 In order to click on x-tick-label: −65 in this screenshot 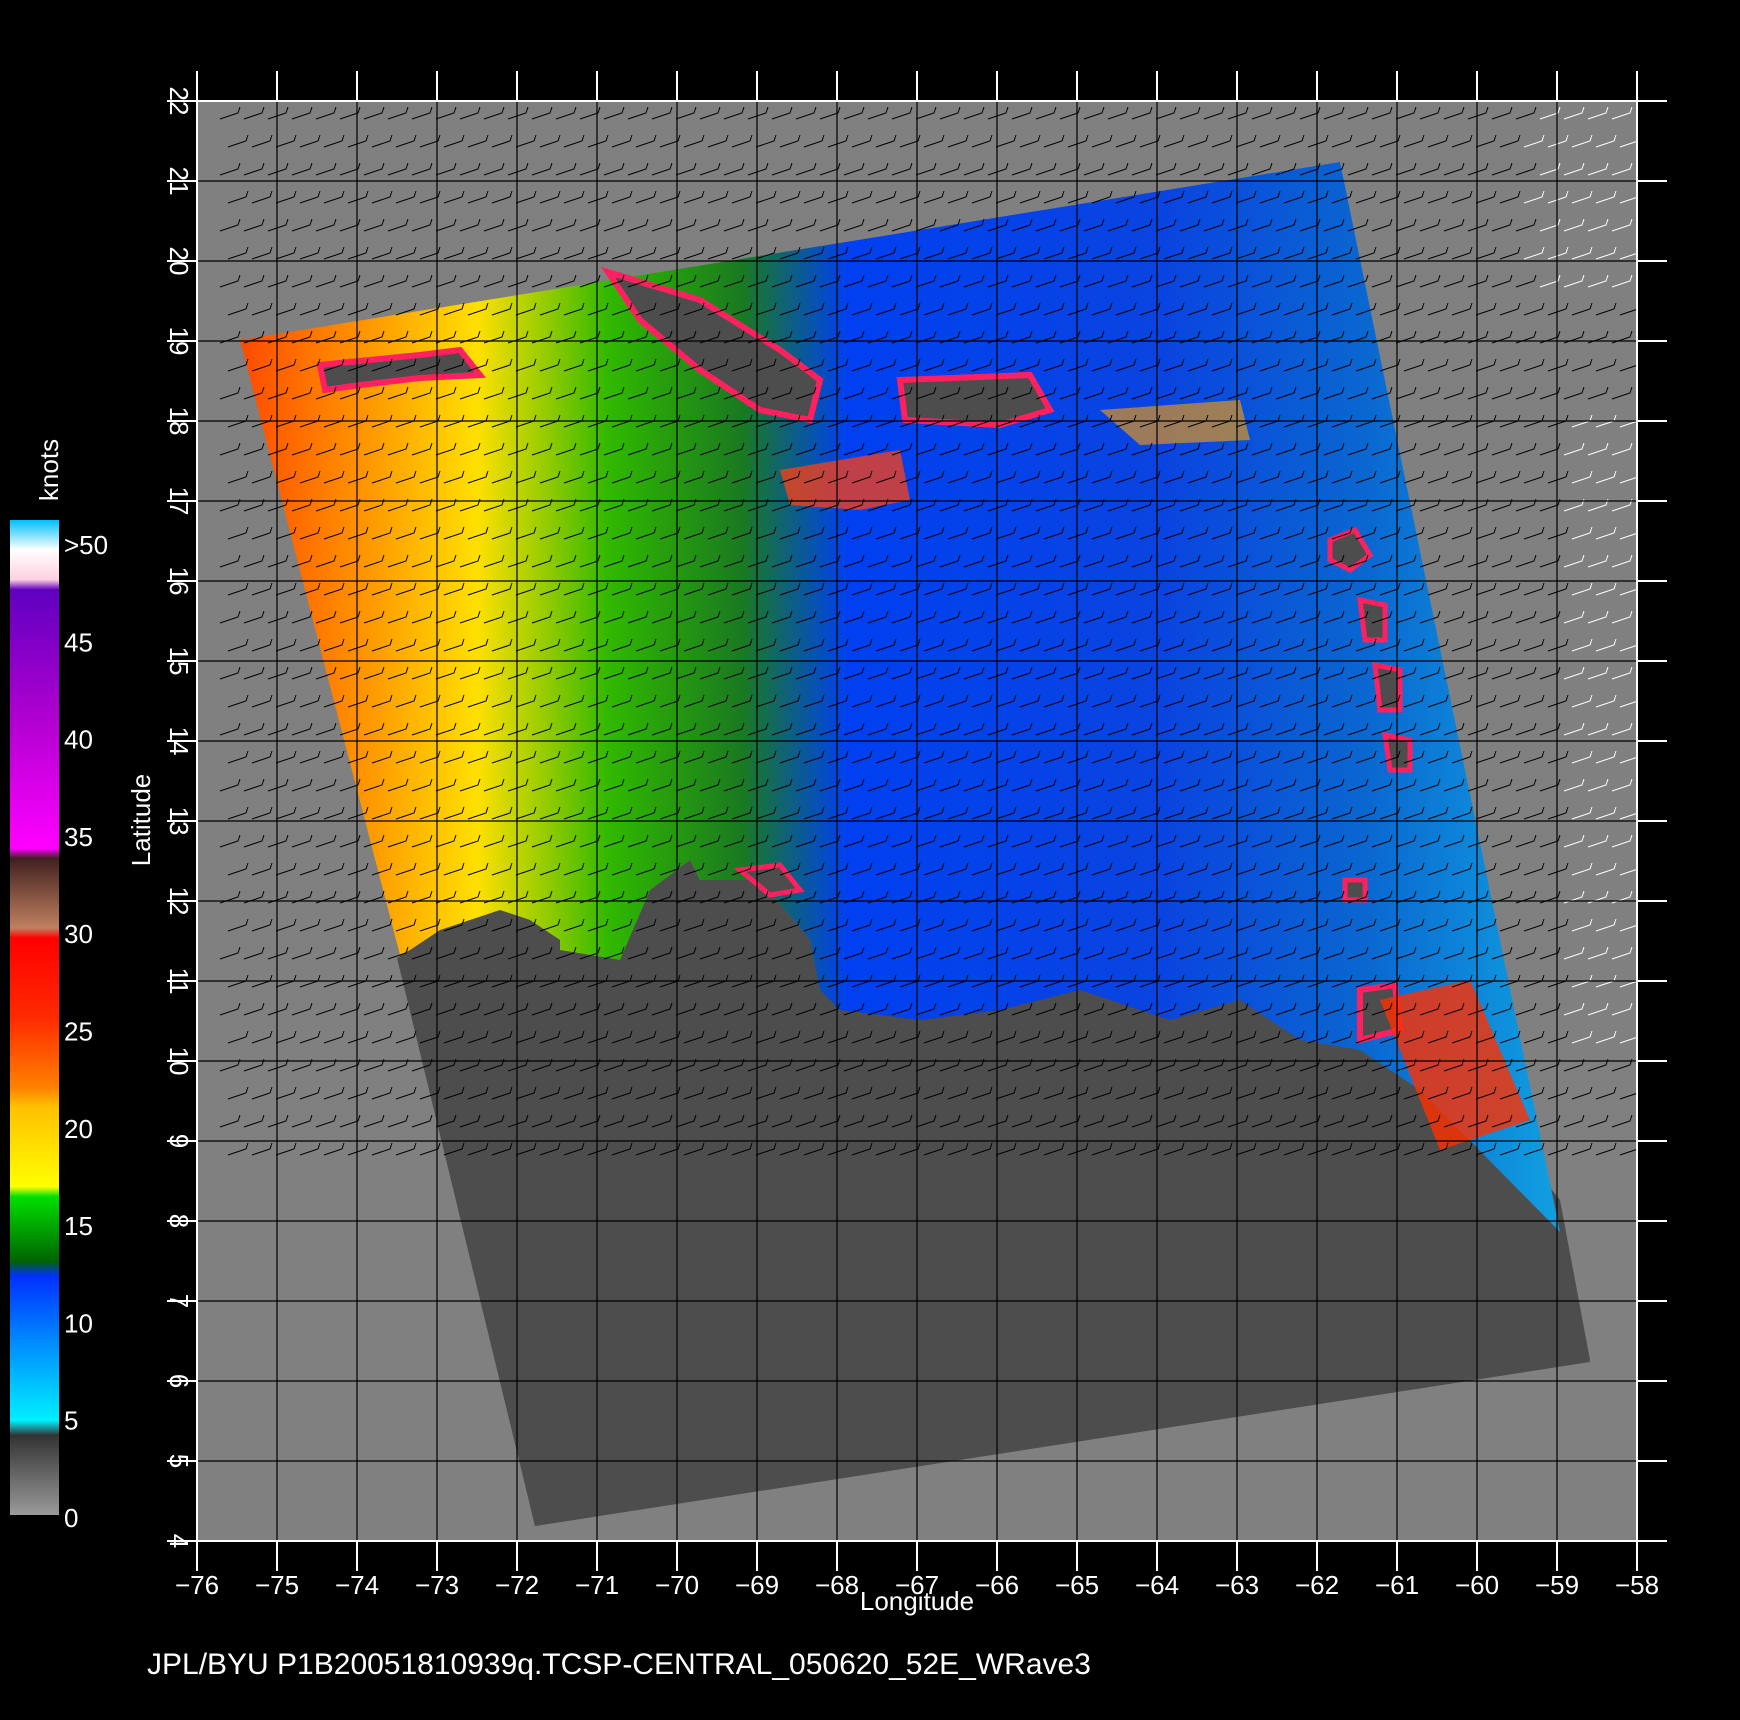, I will do `click(1077, 1585)`.